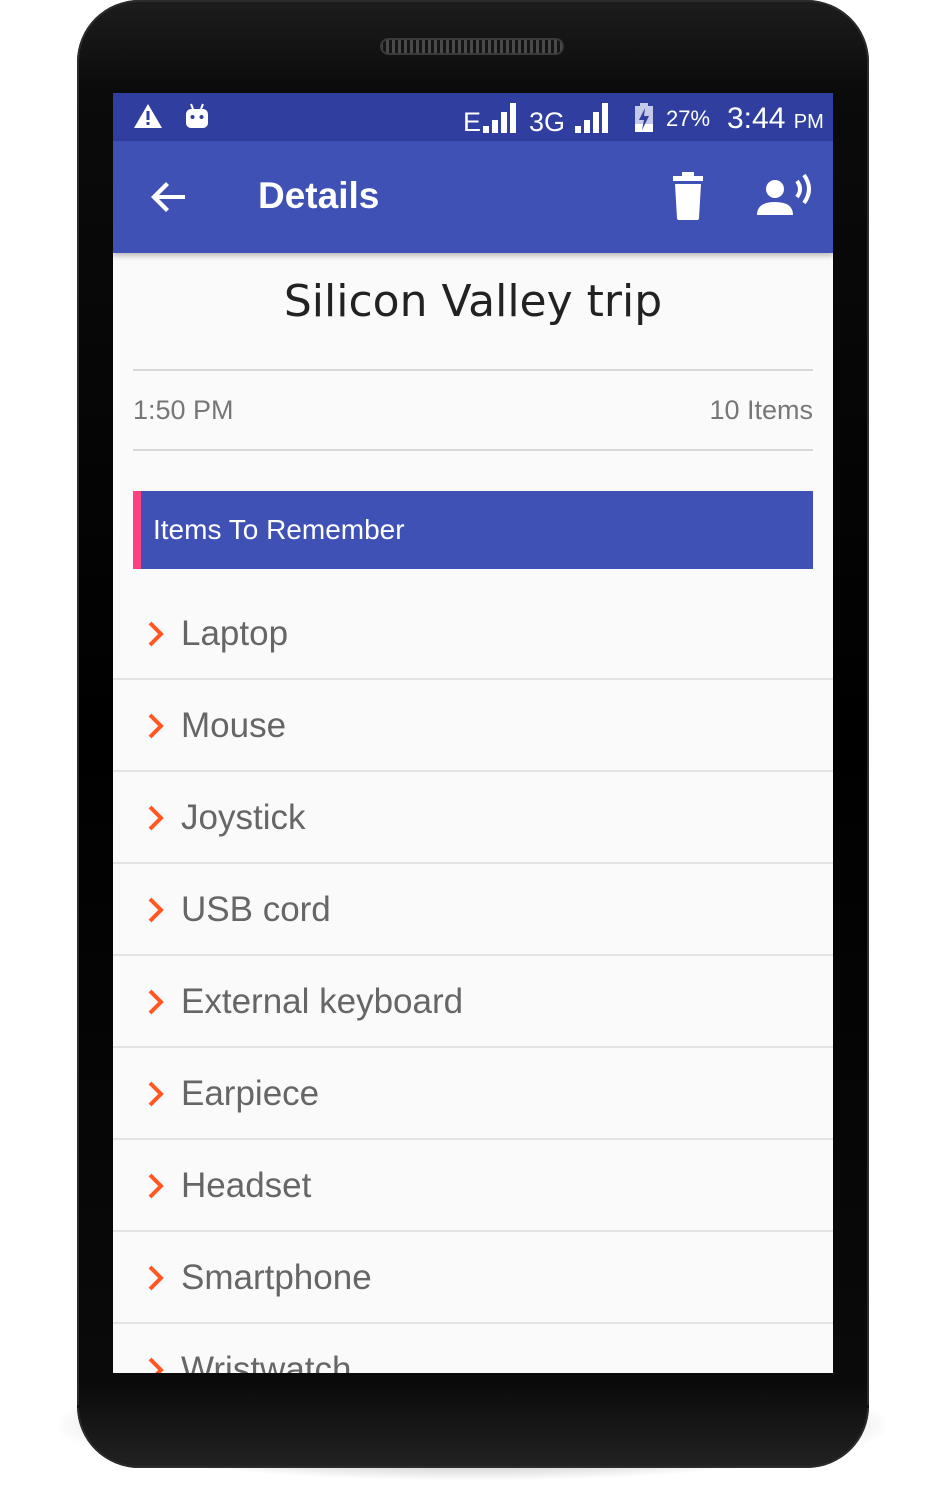 The image size is (945, 1490). Describe the element at coordinates (473, 726) in the screenshot. I see `list-item: Mouse` at that location.